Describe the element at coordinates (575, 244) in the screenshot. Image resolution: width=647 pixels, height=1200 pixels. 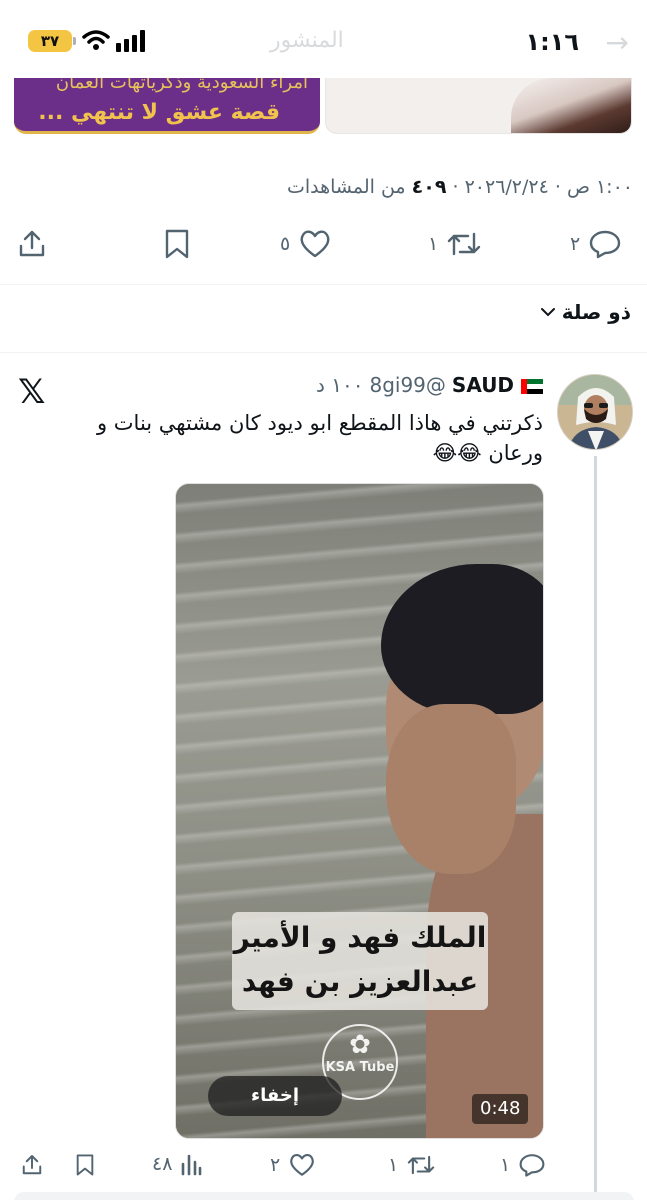
I see `reply-count: ٢` at that location.